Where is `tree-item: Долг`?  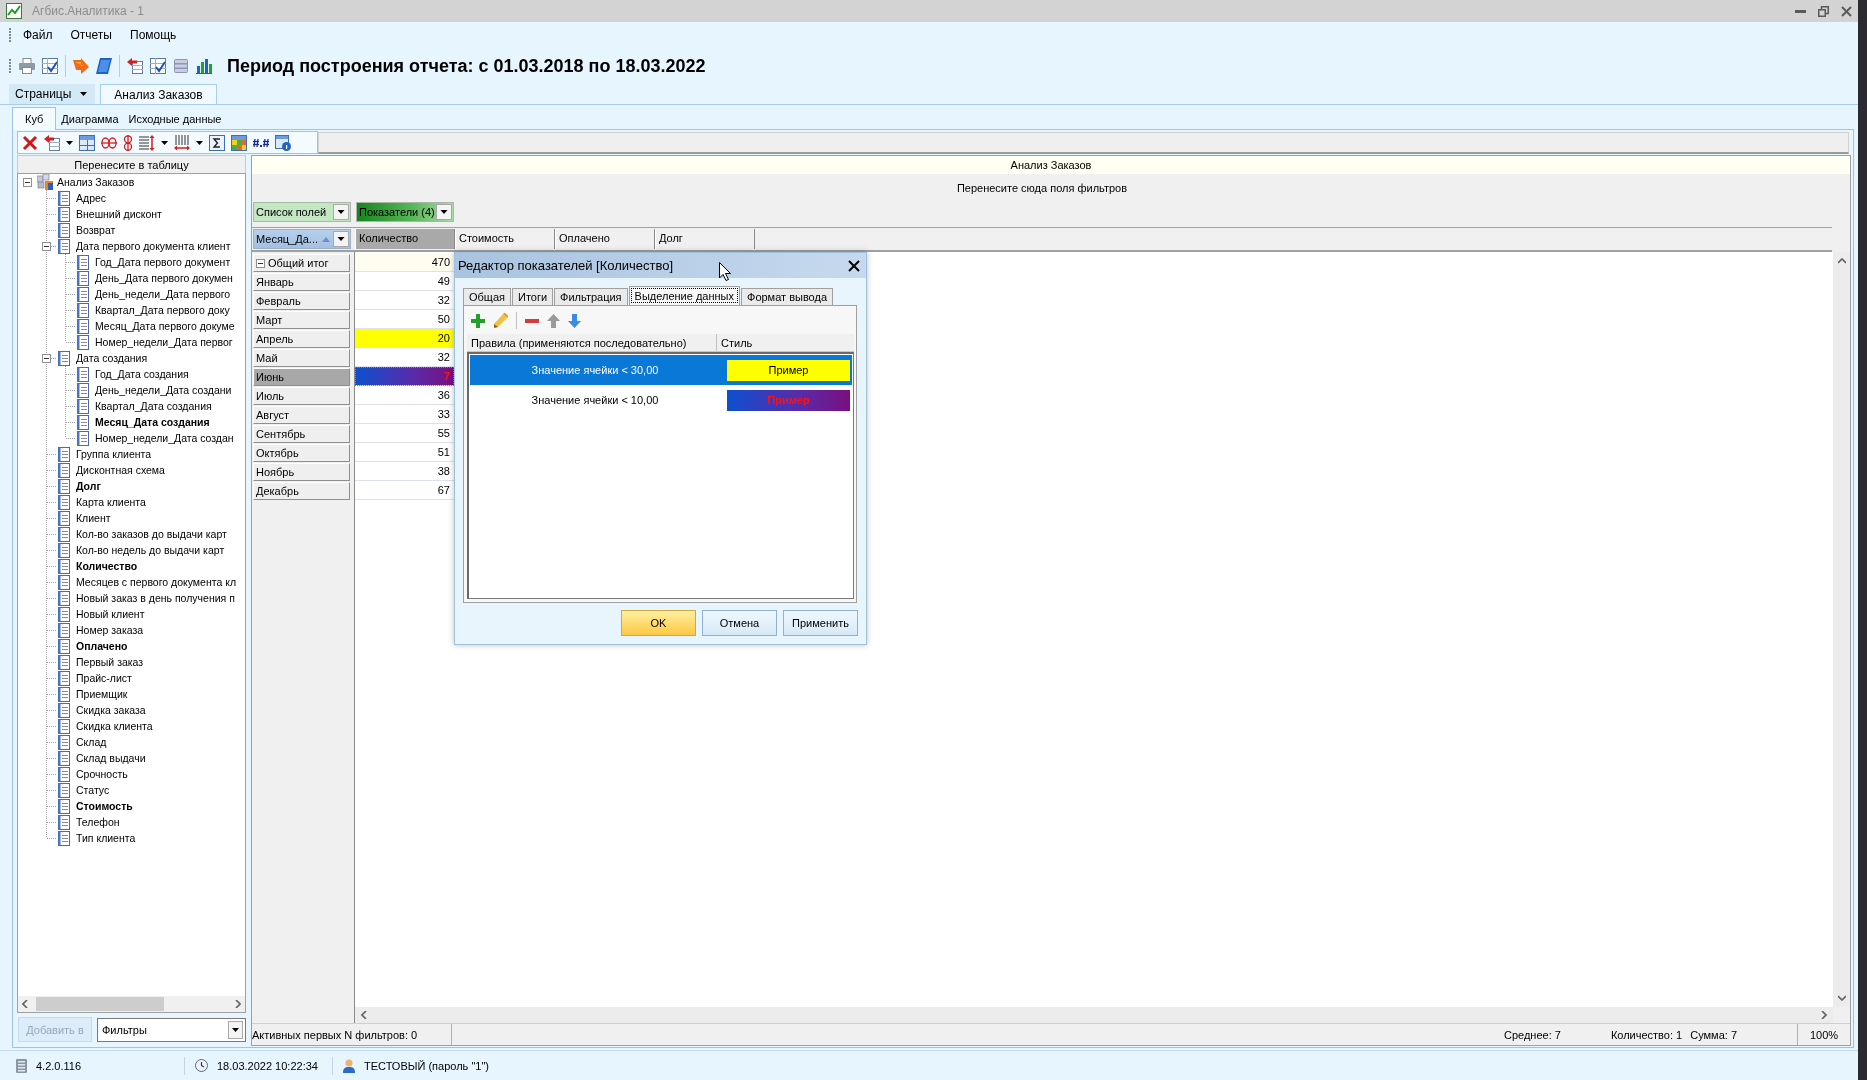 tree-item: Долг is located at coordinates (88, 486).